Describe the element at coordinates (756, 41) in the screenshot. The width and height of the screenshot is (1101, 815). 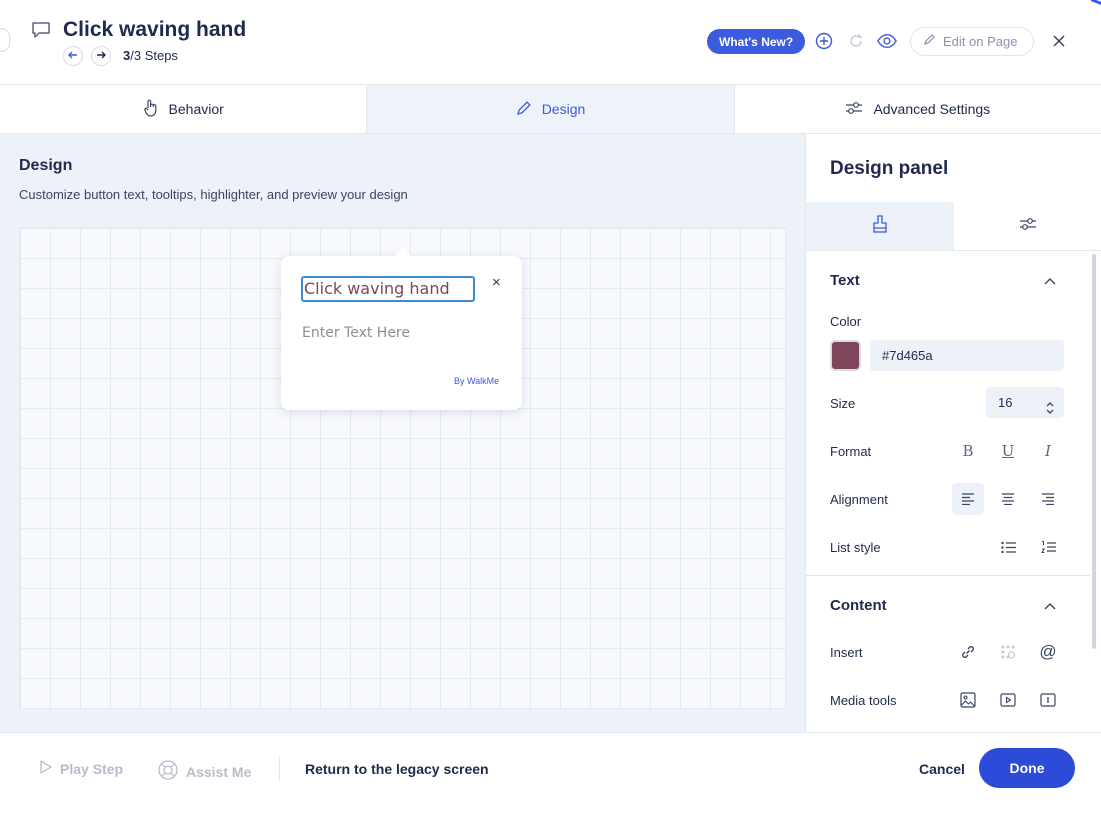
I see `whats-new-button: What's New?` at that location.